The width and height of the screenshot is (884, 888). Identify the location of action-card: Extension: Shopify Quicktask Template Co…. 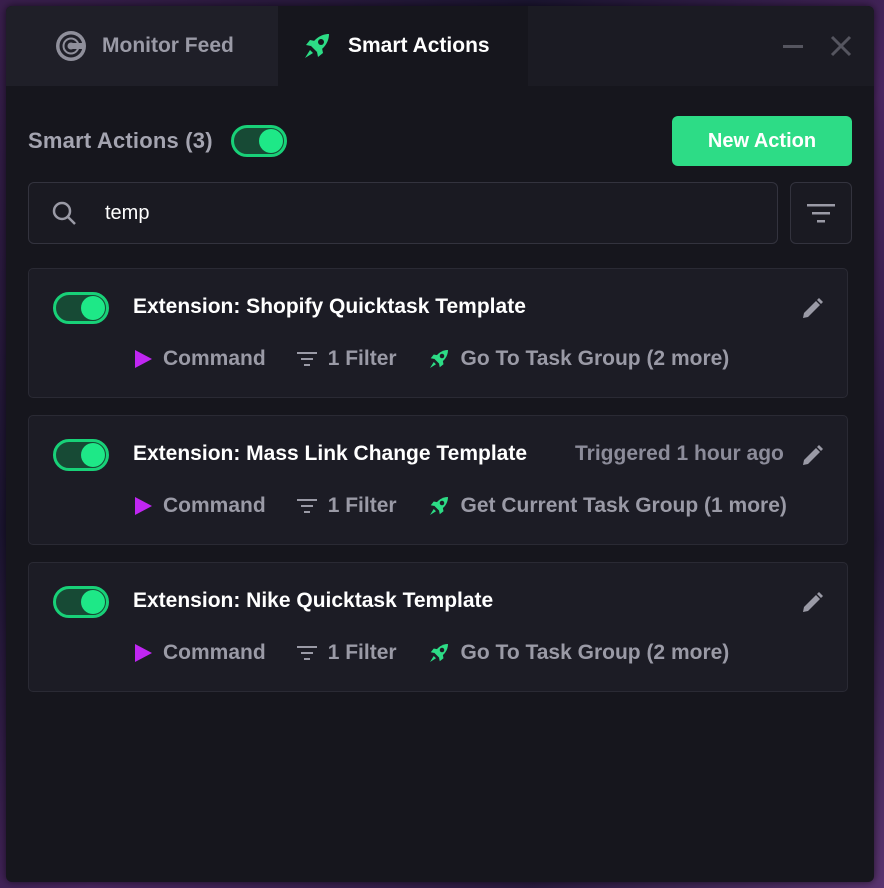
(438, 333).